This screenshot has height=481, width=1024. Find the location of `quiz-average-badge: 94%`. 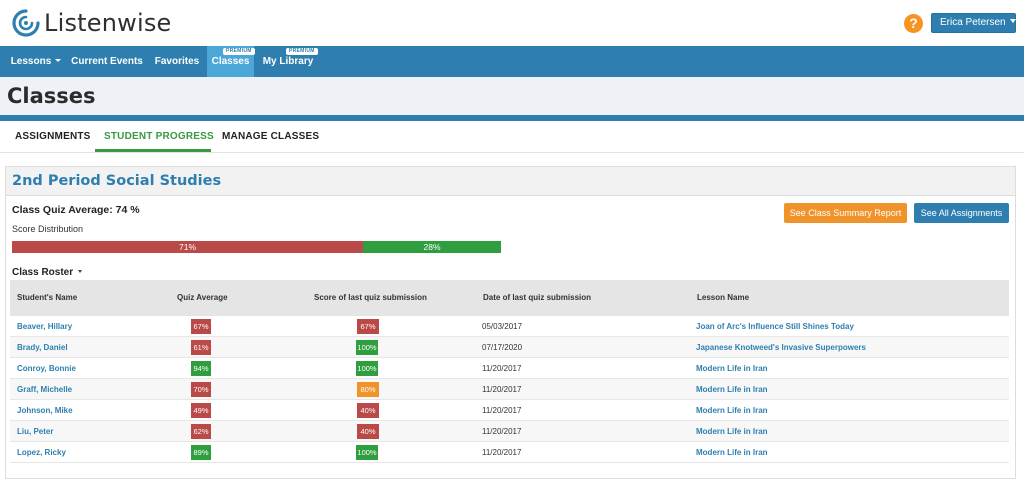

quiz-average-badge: 94% is located at coordinates (201, 368).